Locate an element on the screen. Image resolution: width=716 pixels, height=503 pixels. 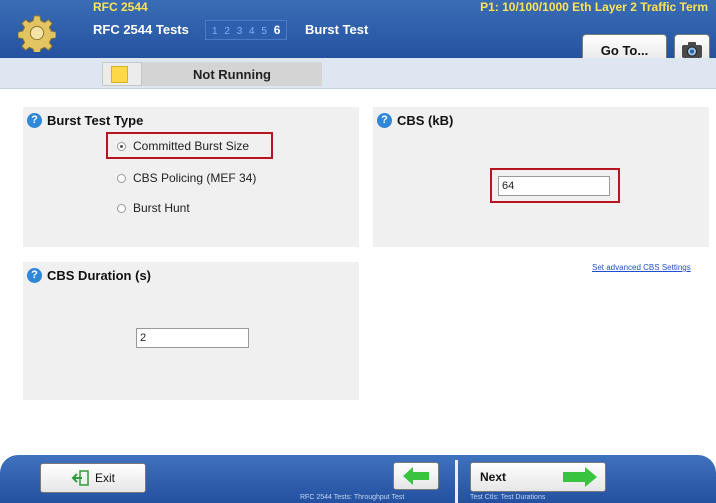
gear-icon is located at coordinates (37, 33).